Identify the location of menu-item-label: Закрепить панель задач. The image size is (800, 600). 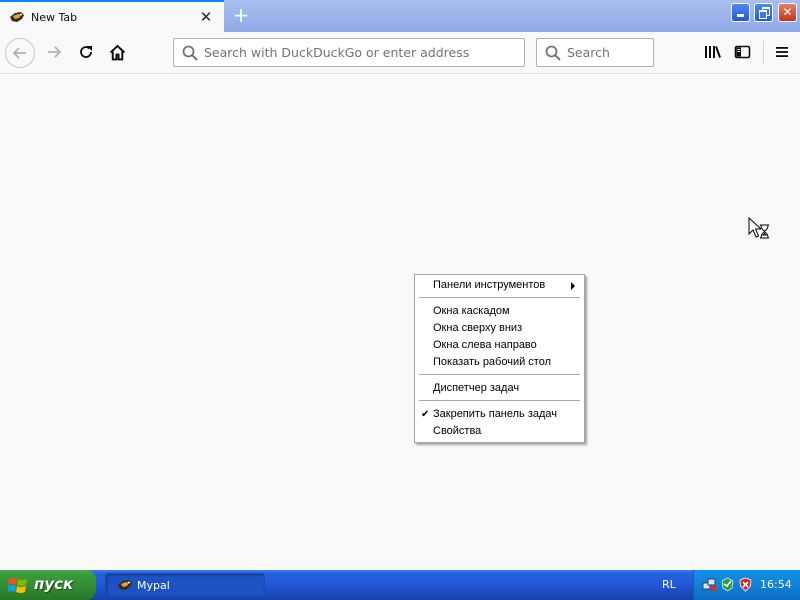
(495, 414).